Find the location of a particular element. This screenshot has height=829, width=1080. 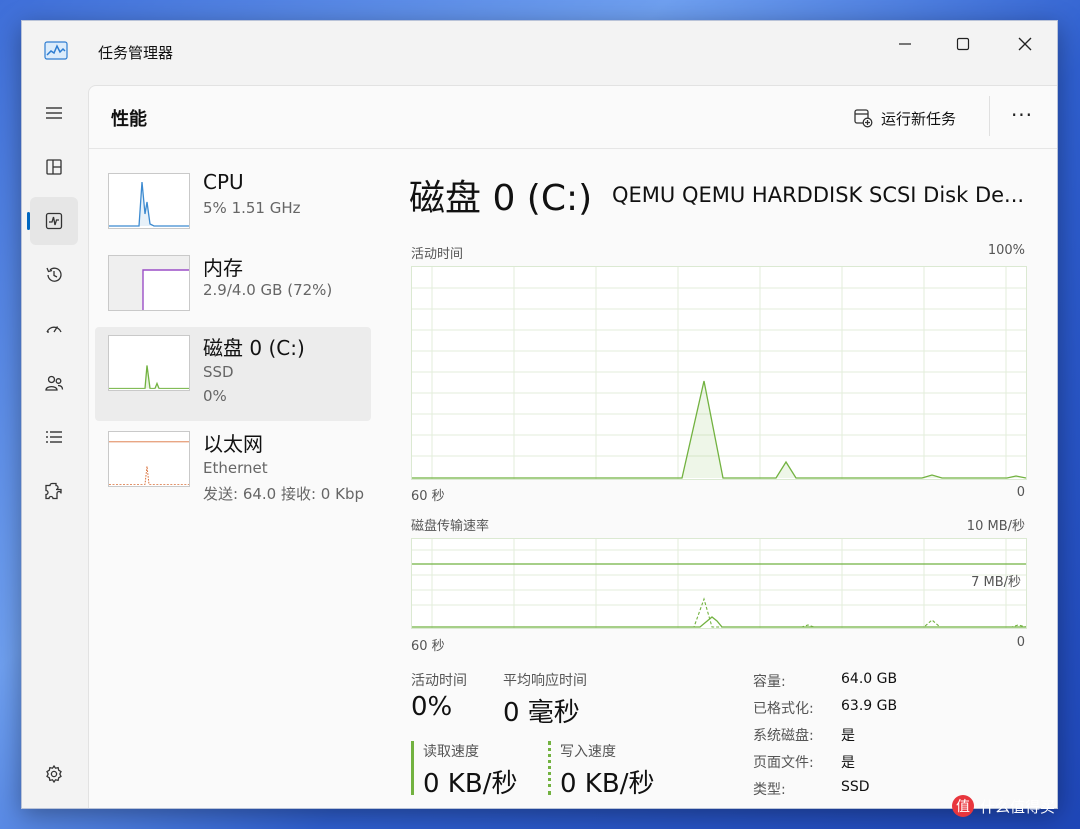

device-stats: 0% is located at coordinates (215, 396).